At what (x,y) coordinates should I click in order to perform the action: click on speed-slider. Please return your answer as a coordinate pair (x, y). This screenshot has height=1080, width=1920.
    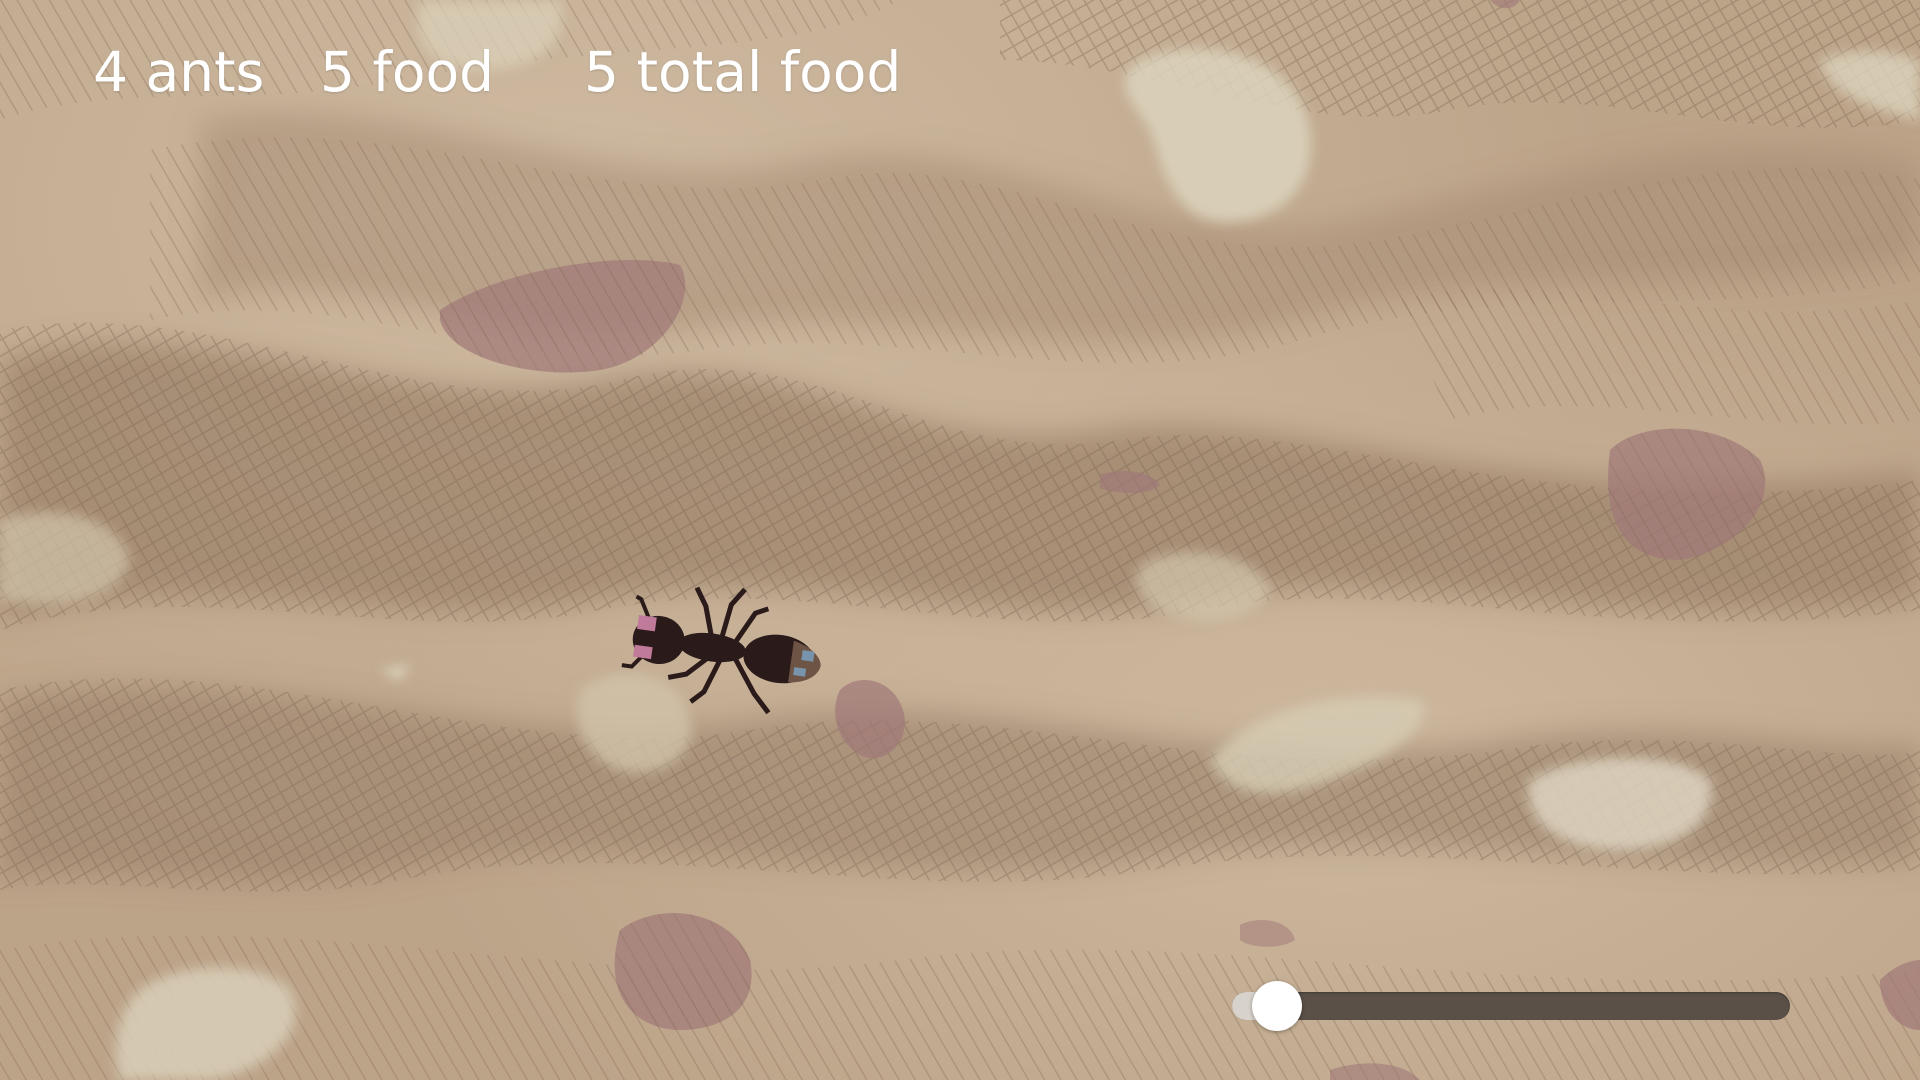
    Looking at the image, I should click on (1511, 1006).